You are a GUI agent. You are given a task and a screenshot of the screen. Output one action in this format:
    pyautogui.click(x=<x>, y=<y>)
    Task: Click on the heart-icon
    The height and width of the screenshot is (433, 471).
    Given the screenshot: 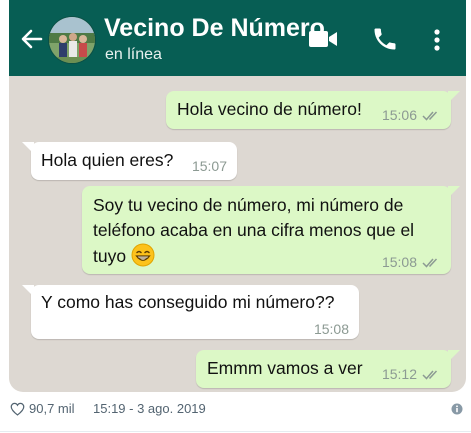 What is the action you would take?
    pyautogui.click(x=17, y=409)
    